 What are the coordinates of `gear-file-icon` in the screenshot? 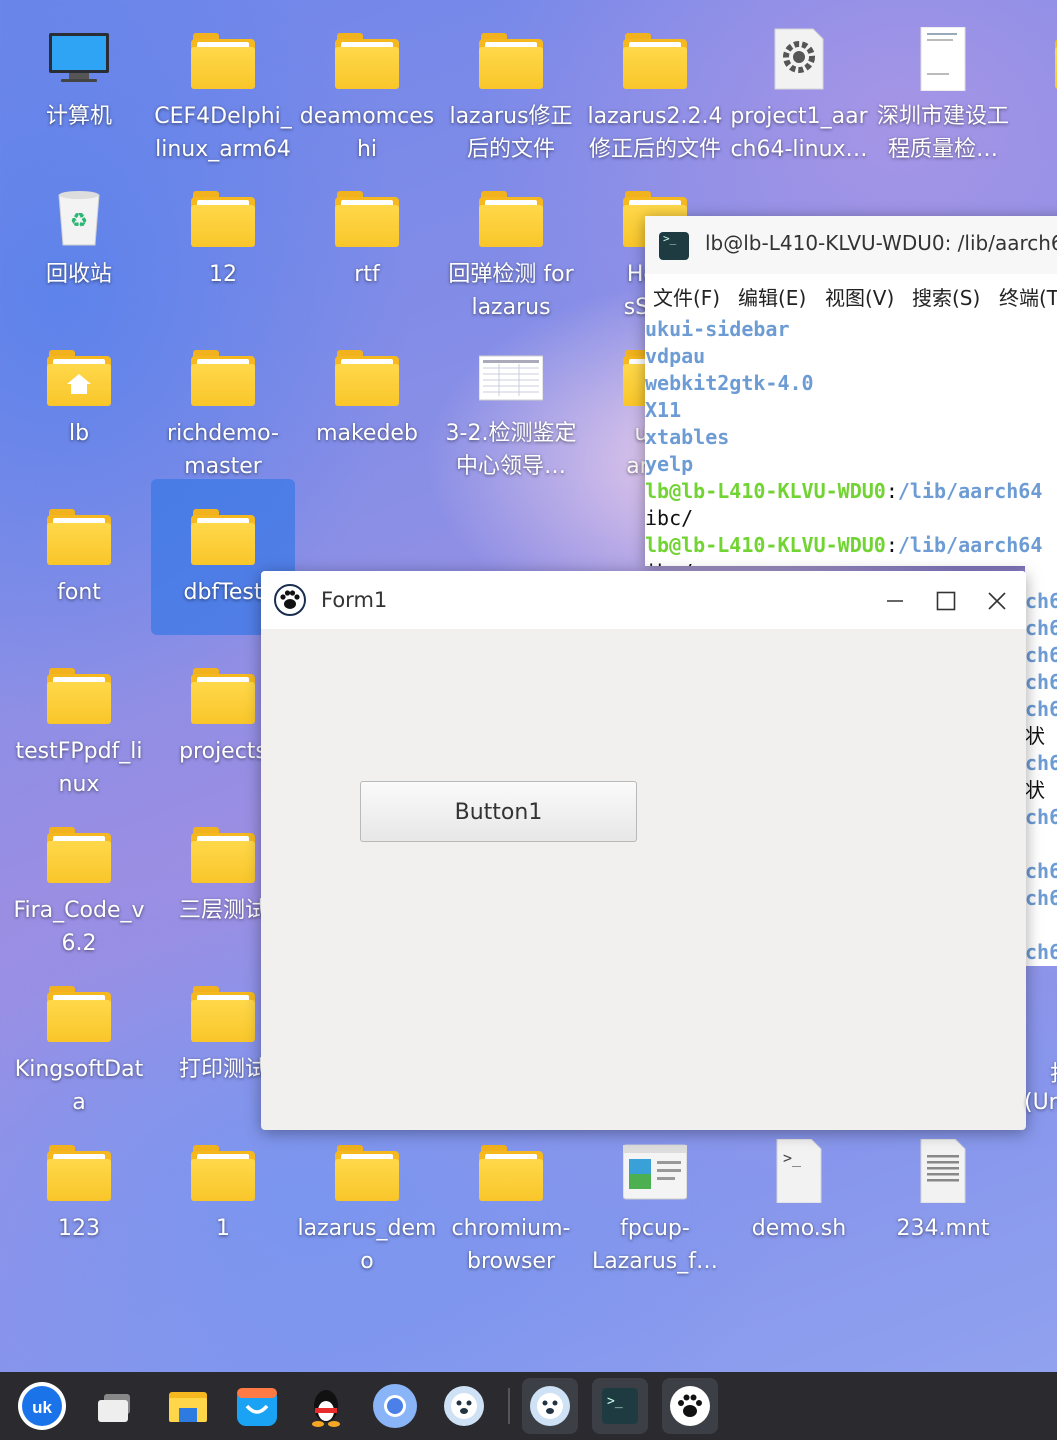 It's located at (799, 59).